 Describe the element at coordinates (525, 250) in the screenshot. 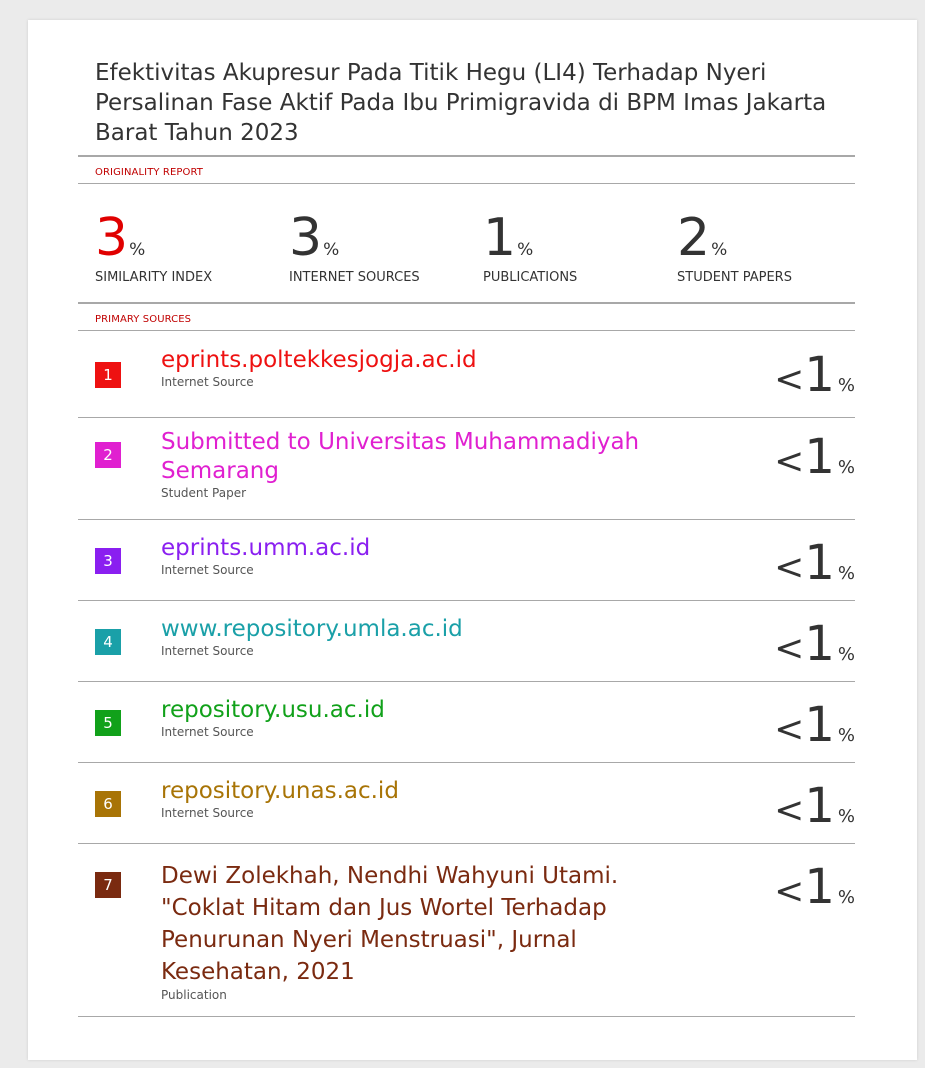

I see `publications-unit: %` at that location.